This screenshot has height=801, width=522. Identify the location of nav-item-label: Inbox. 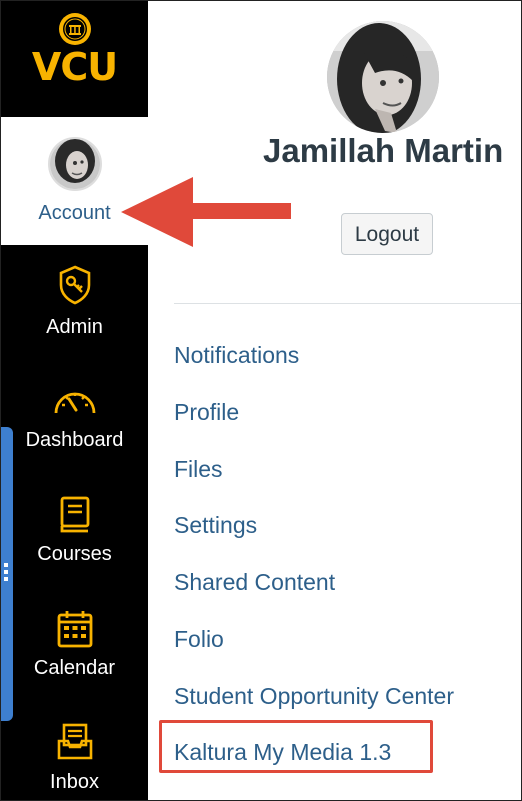
(74, 782).